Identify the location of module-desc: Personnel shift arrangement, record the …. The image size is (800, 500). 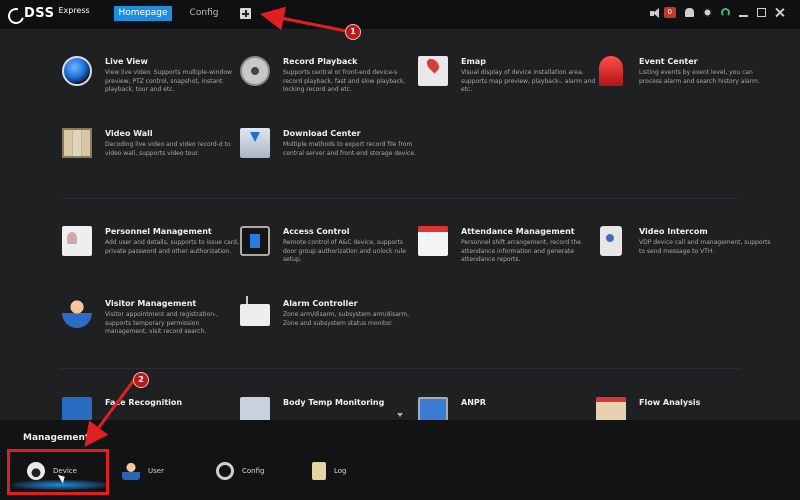
(521, 251).